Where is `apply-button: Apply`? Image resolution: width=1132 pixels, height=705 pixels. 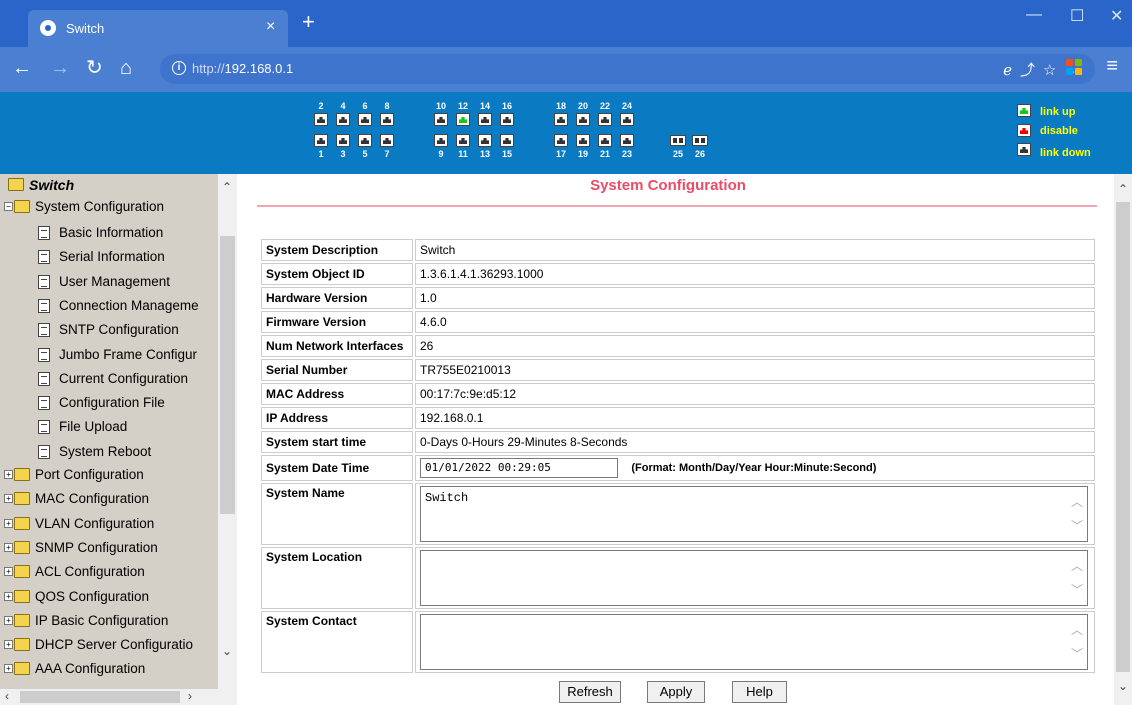
apply-button: Apply is located at coordinates (676, 692).